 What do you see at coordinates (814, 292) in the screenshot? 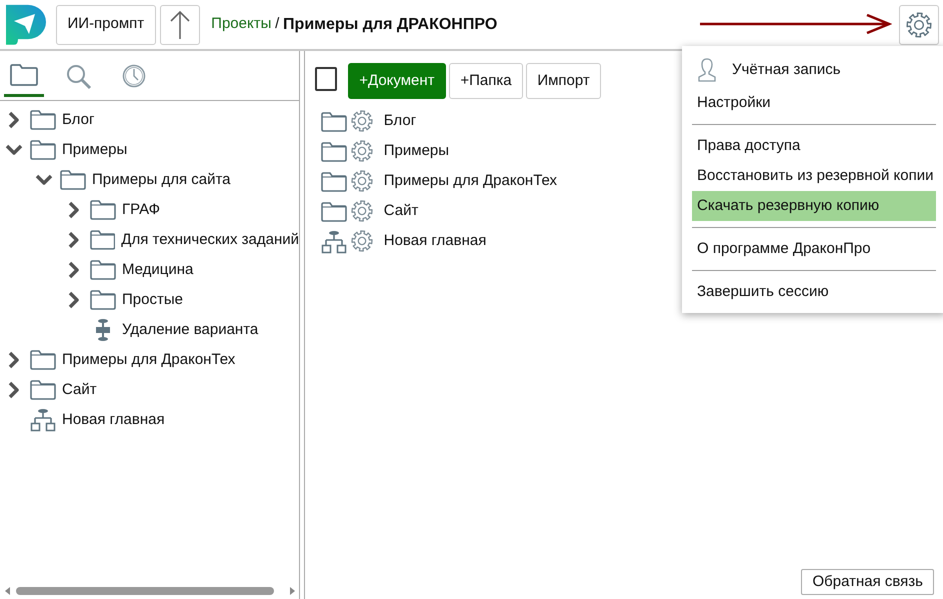
I see `menu-item: Завершить сессию` at bounding box center [814, 292].